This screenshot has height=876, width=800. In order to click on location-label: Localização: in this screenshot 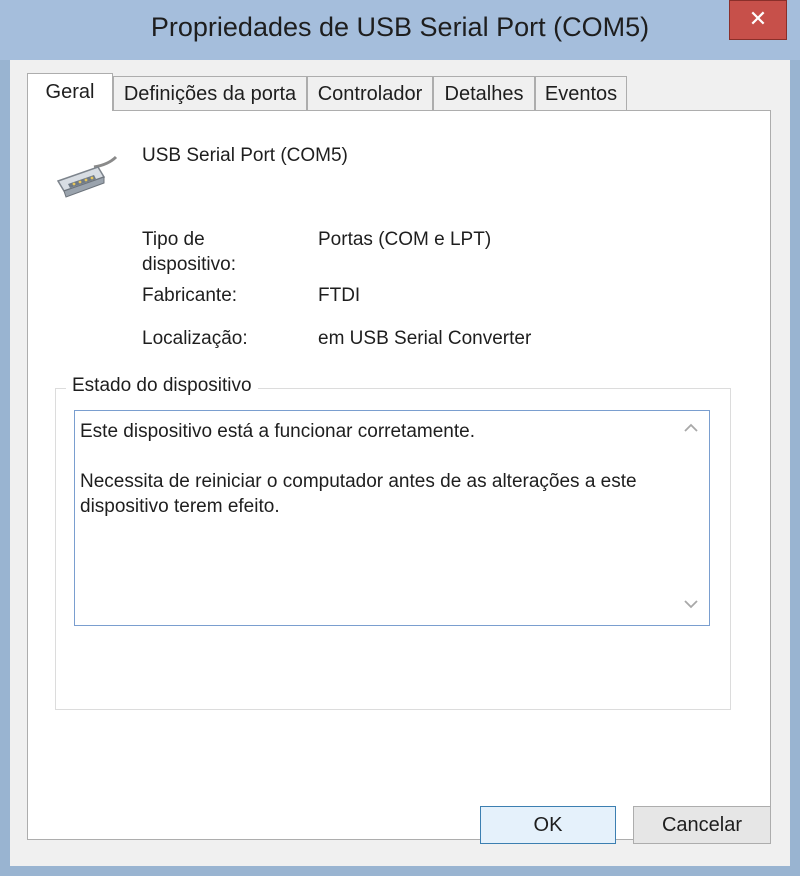, I will do `click(195, 338)`.